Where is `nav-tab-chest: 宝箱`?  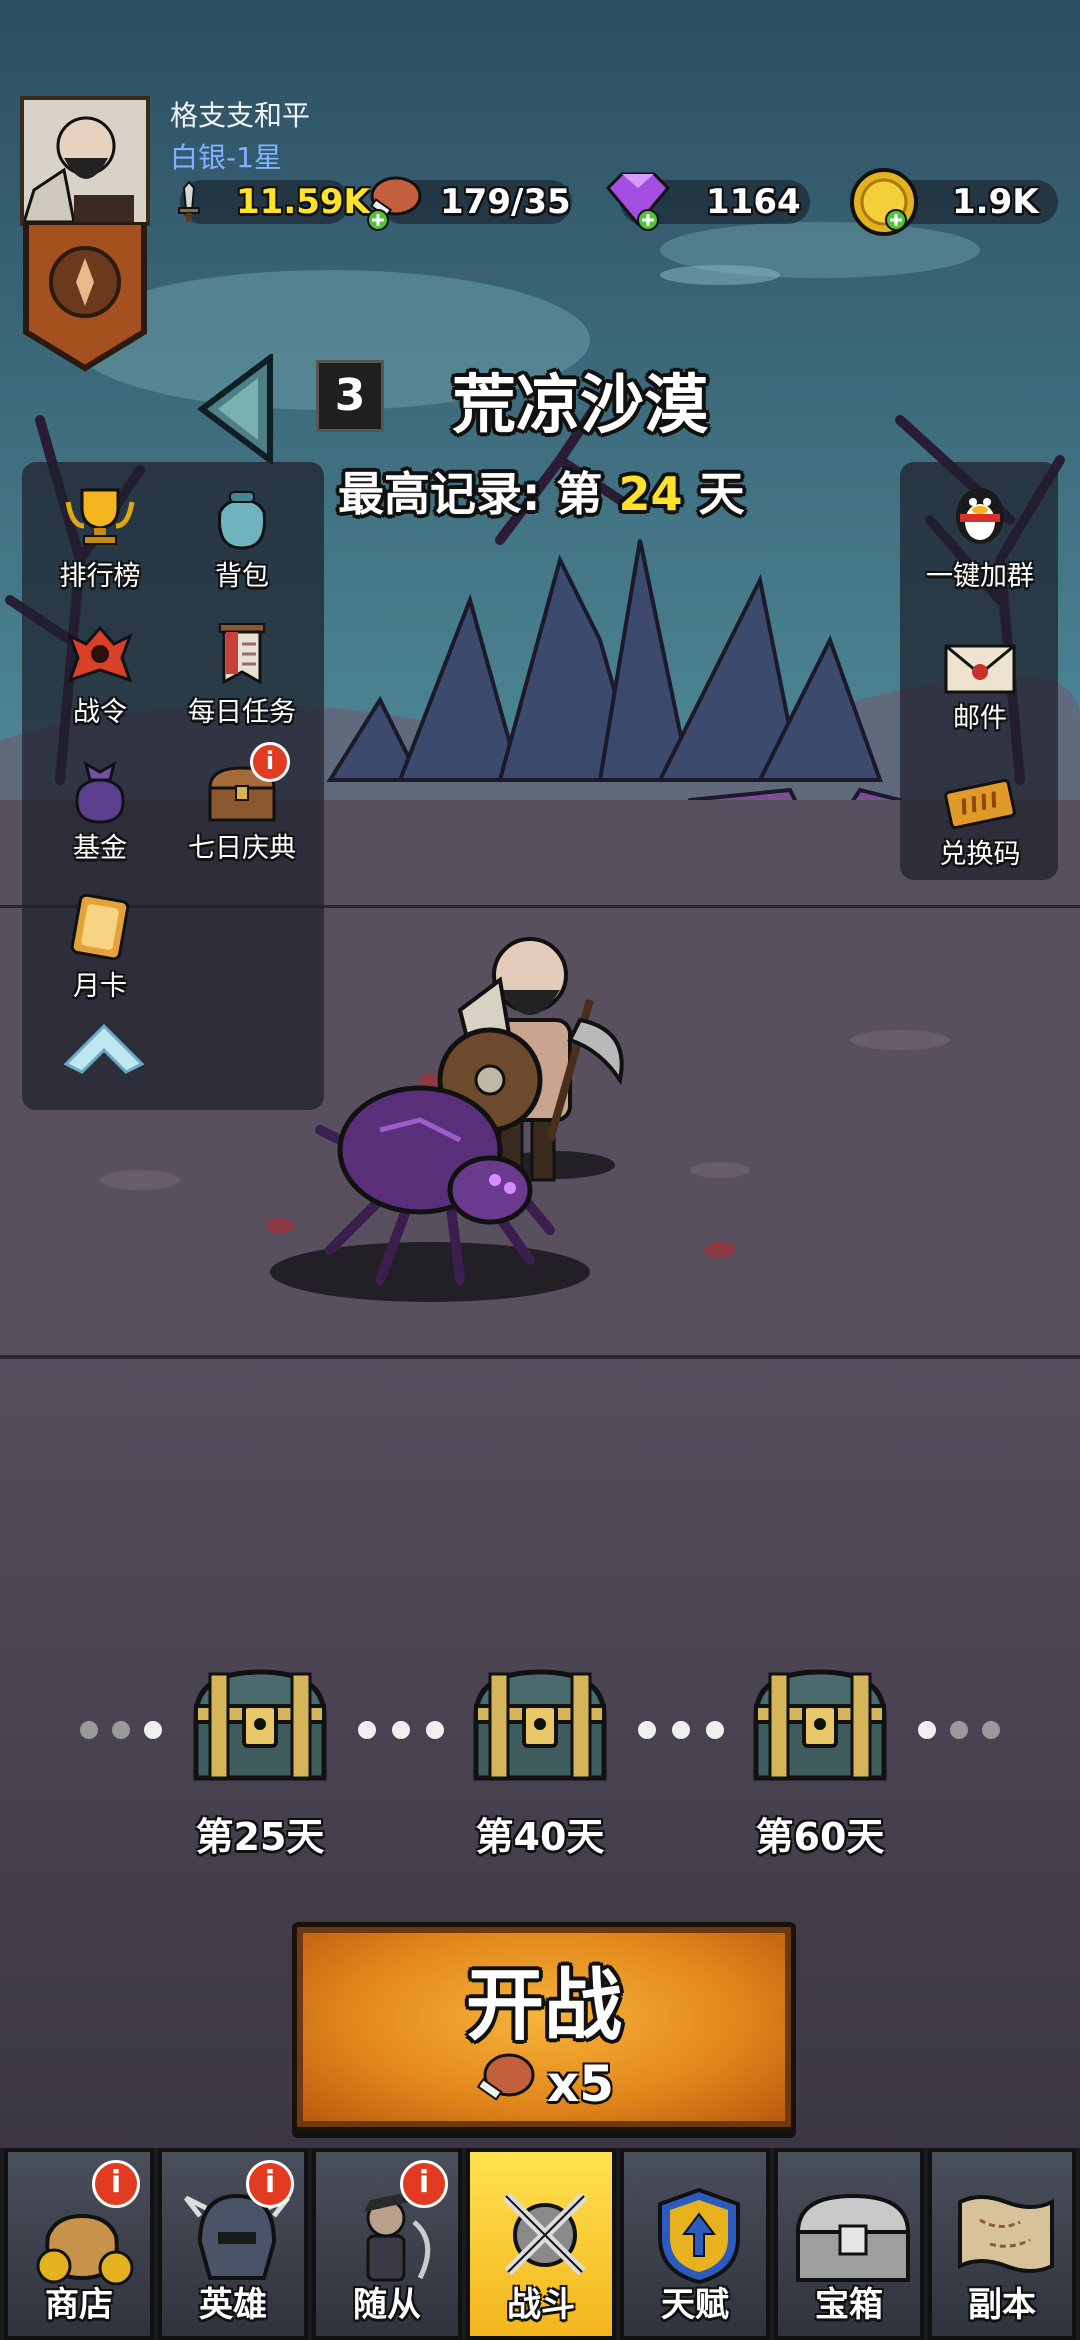
nav-tab-chest: 宝箱 is located at coordinates (849, 2244).